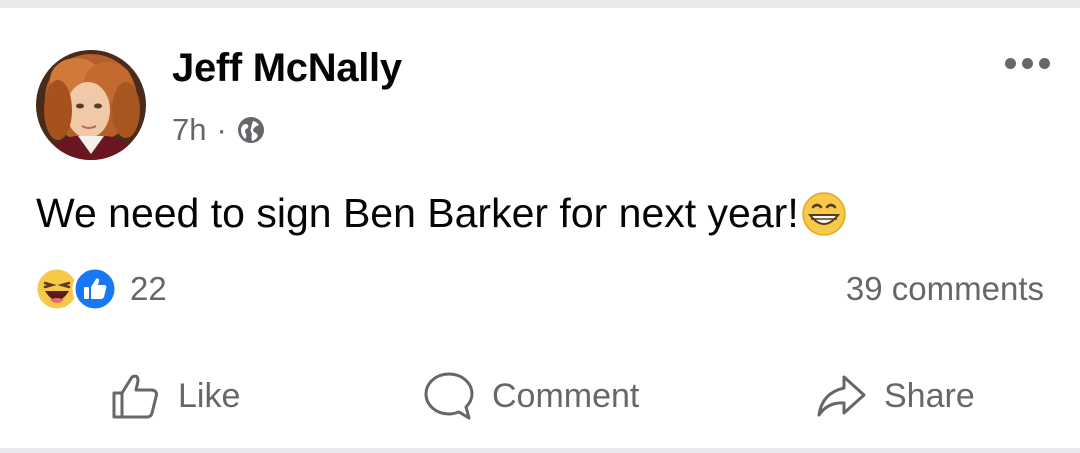 The width and height of the screenshot is (1080, 453). Describe the element at coordinates (189, 130) in the screenshot. I see `post-time: 7h` at that location.